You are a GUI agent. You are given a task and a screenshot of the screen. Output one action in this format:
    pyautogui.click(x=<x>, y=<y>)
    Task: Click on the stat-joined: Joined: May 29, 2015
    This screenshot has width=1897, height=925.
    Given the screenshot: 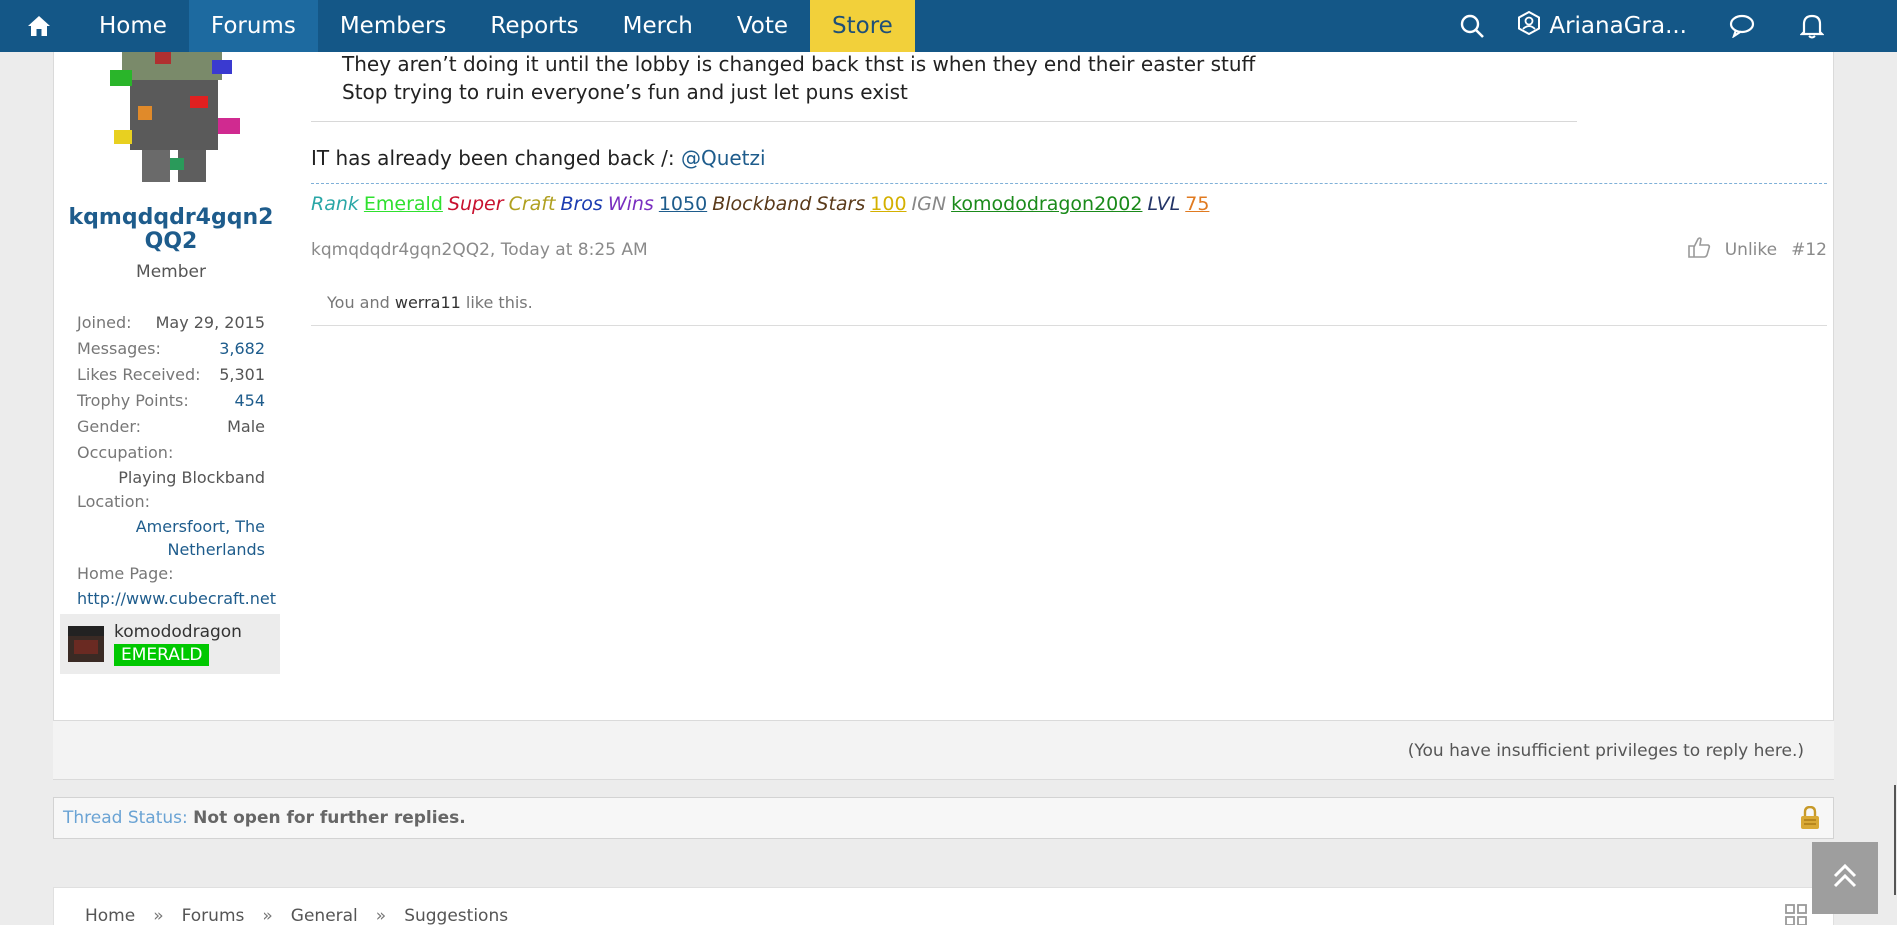 What is the action you would take?
    pyautogui.click(x=171, y=323)
    